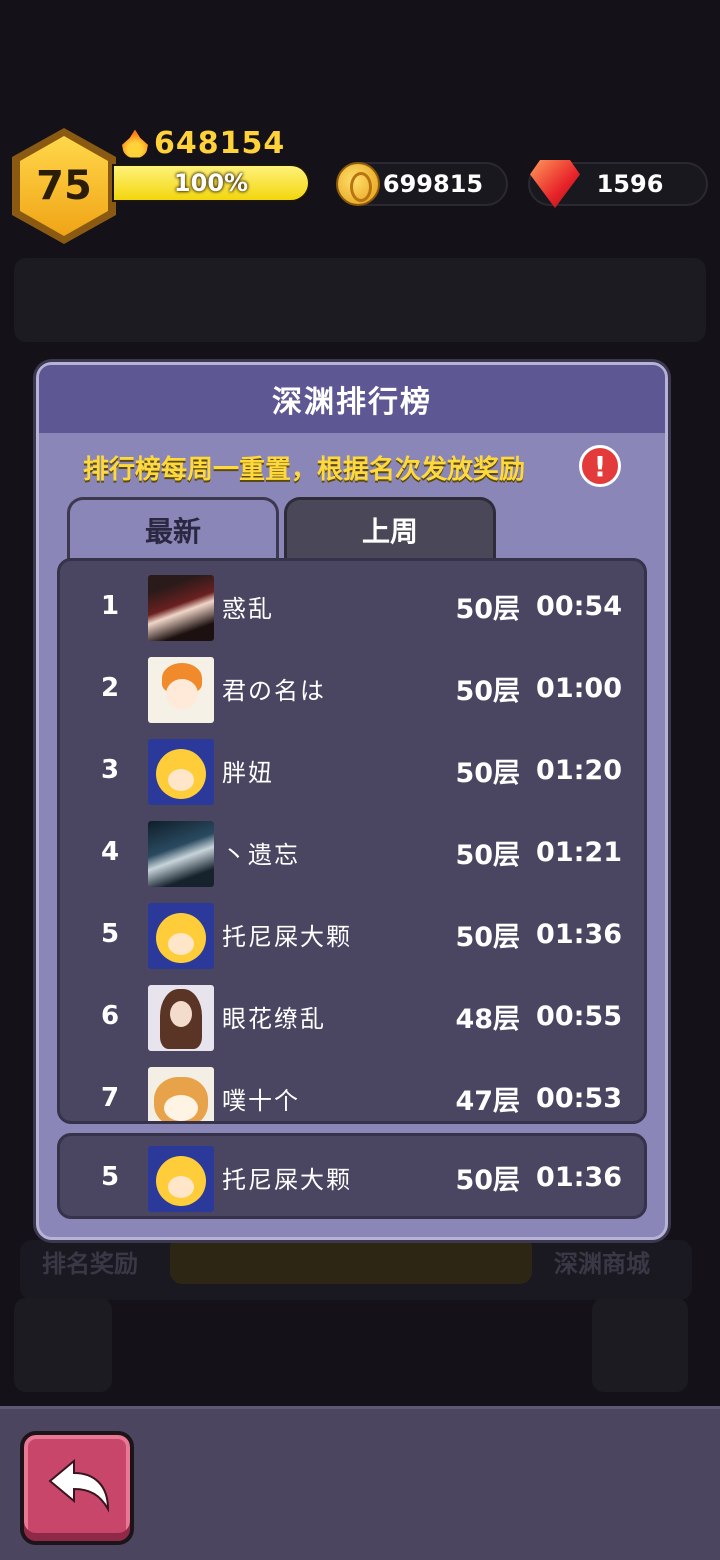 Image resolution: width=720 pixels, height=1560 pixels. I want to click on level-badge: 75, so click(64, 186).